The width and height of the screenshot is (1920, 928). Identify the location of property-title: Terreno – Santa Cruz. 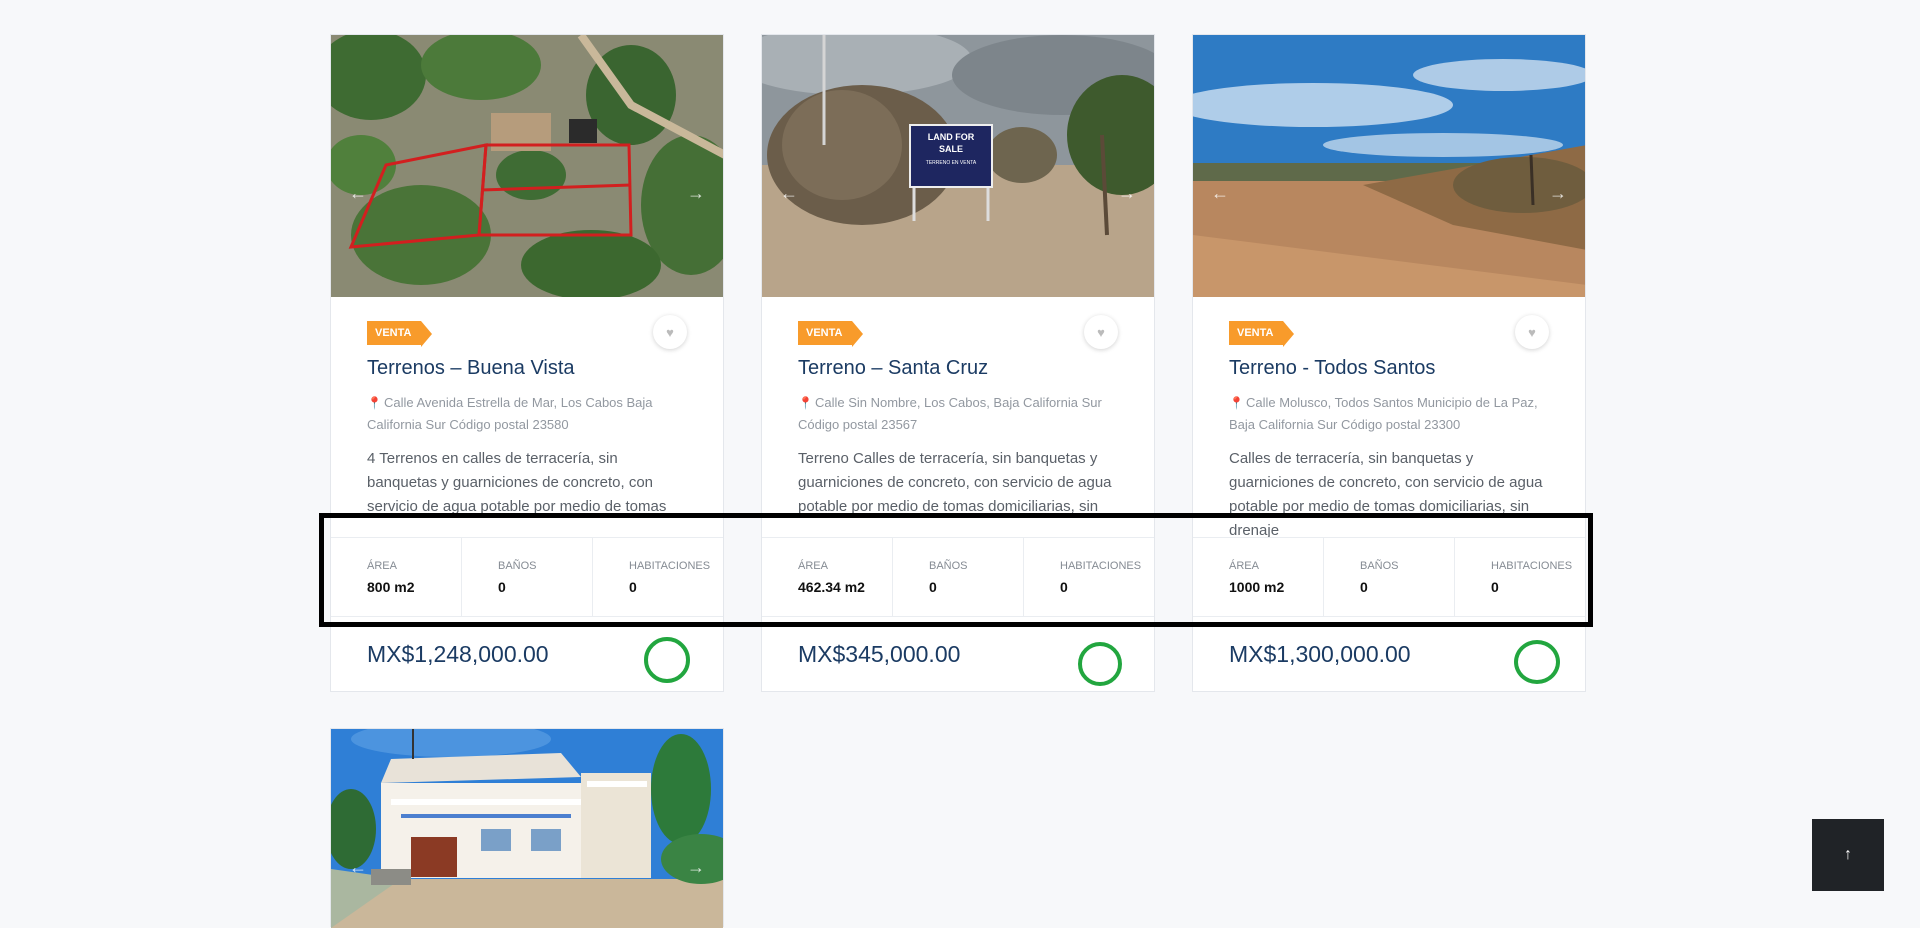
(893, 368).